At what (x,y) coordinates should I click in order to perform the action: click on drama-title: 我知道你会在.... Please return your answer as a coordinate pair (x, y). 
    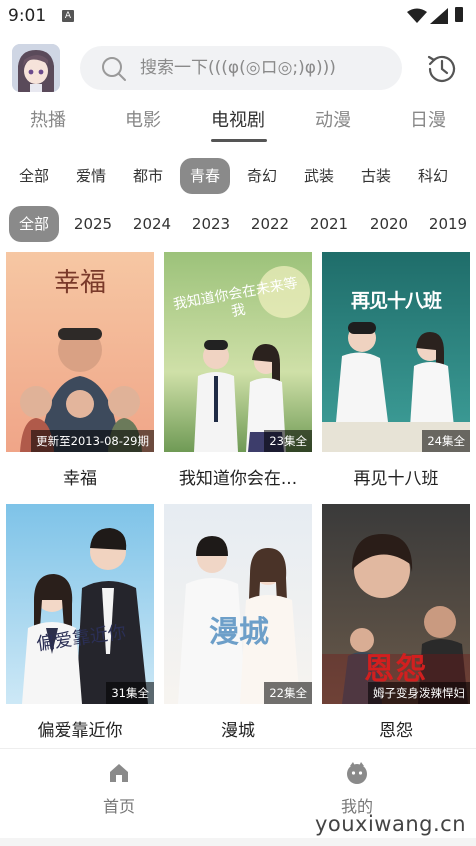
    Looking at the image, I should click on (238, 479).